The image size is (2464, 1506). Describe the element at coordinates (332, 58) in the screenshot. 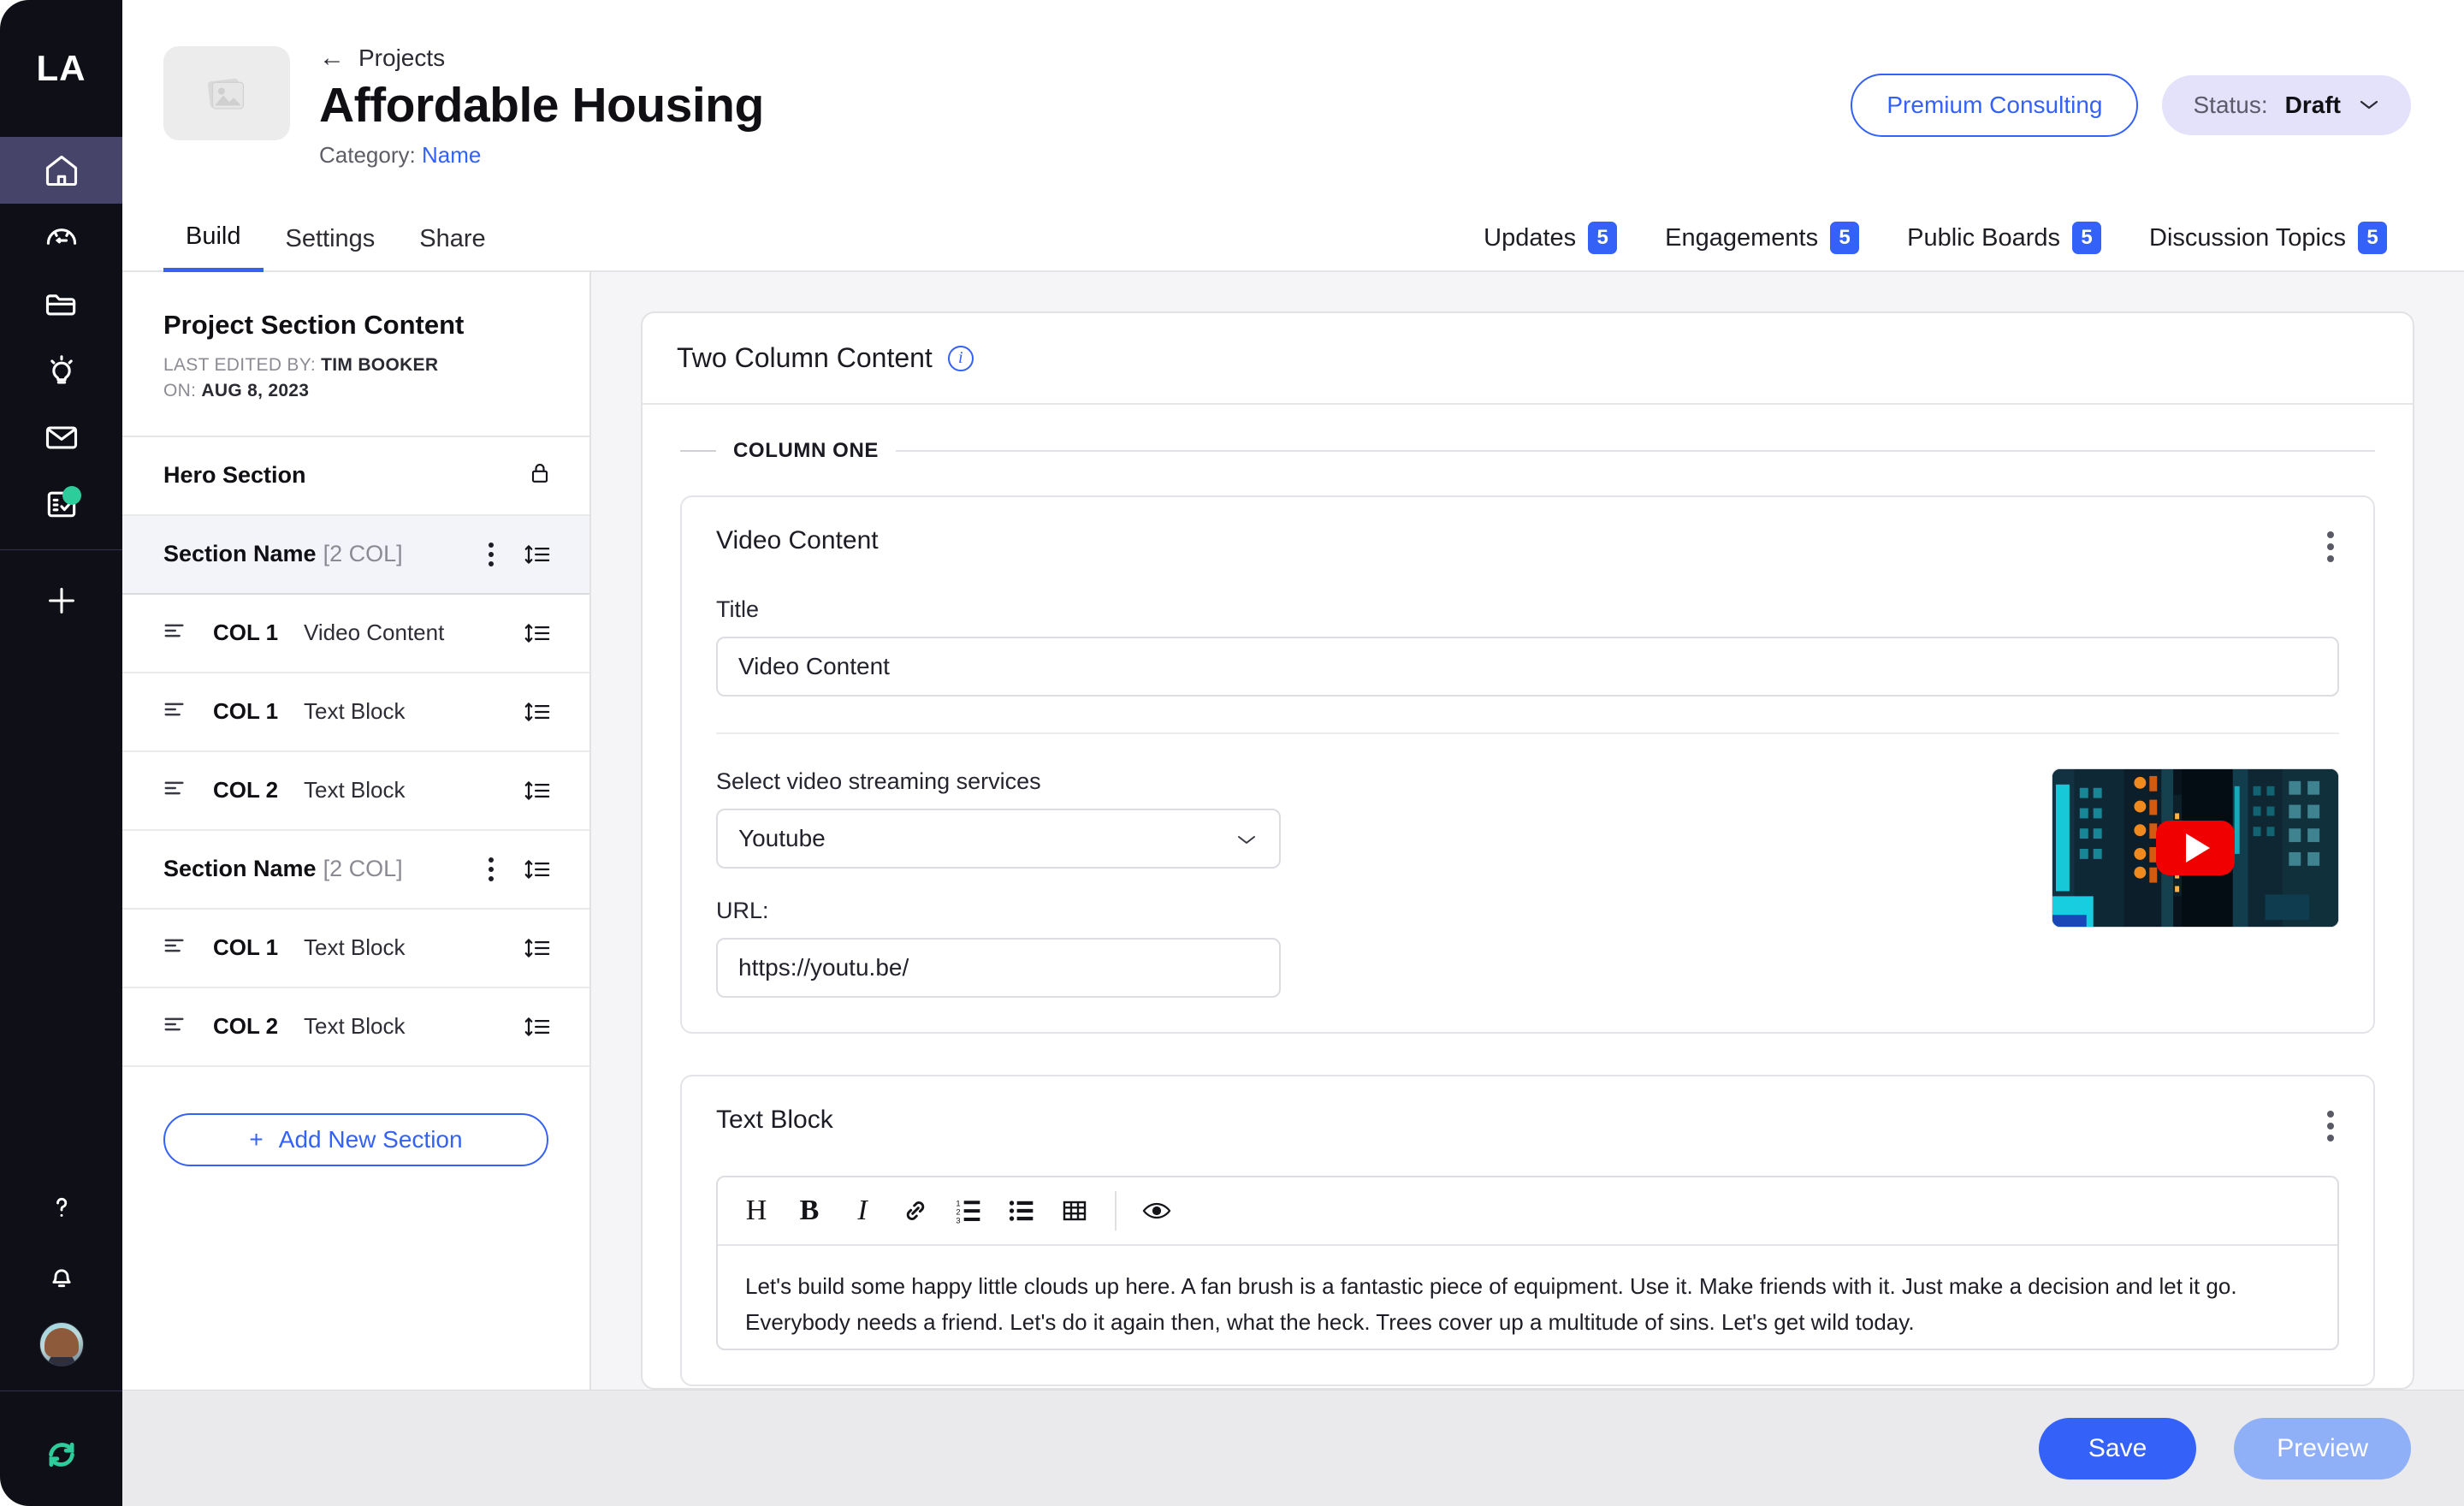

I see `back-arrow-icon: ←` at that location.